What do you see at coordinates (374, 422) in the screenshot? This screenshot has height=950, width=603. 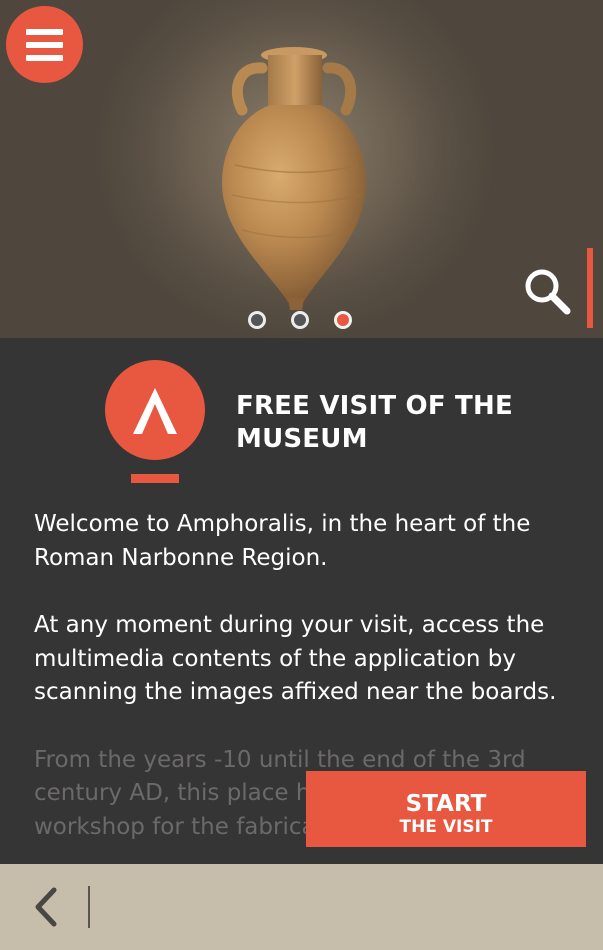 I see `page-title: FREE VISIT OF THE MUSEUM` at bounding box center [374, 422].